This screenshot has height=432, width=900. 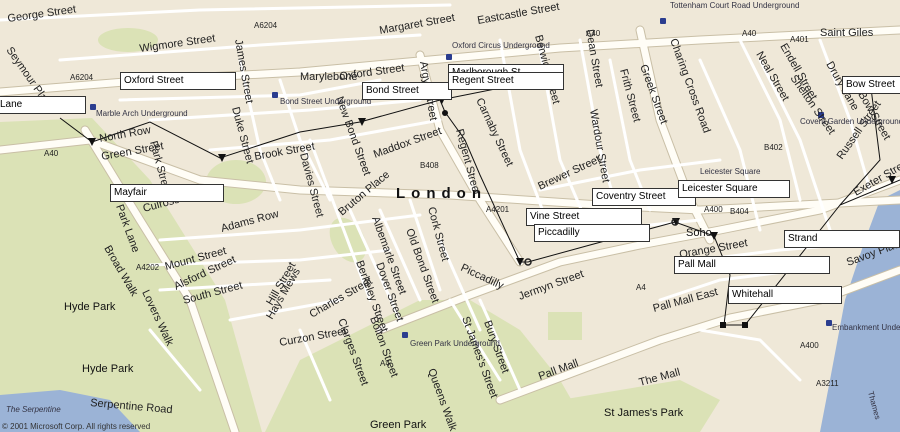 What do you see at coordinates (398, 425) in the screenshot?
I see `label-green-park: Green Park` at bounding box center [398, 425].